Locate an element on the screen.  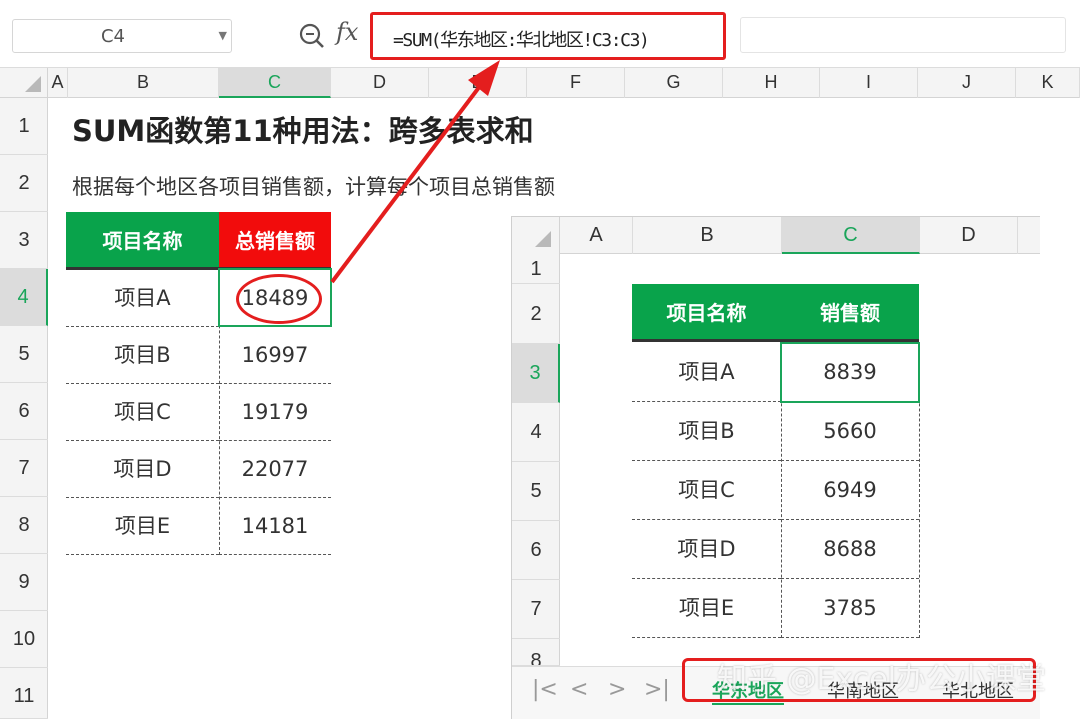
table-cell-name: 项目B is located at coordinates (142, 355).